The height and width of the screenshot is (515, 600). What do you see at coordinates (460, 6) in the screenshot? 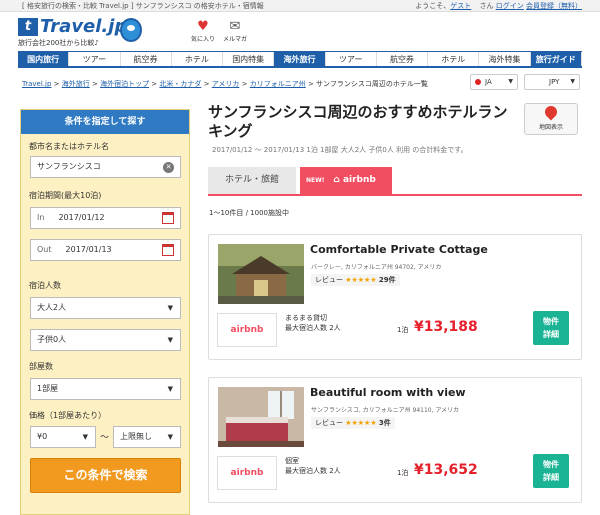
I see `guest-link: ゲスト` at bounding box center [460, 6].